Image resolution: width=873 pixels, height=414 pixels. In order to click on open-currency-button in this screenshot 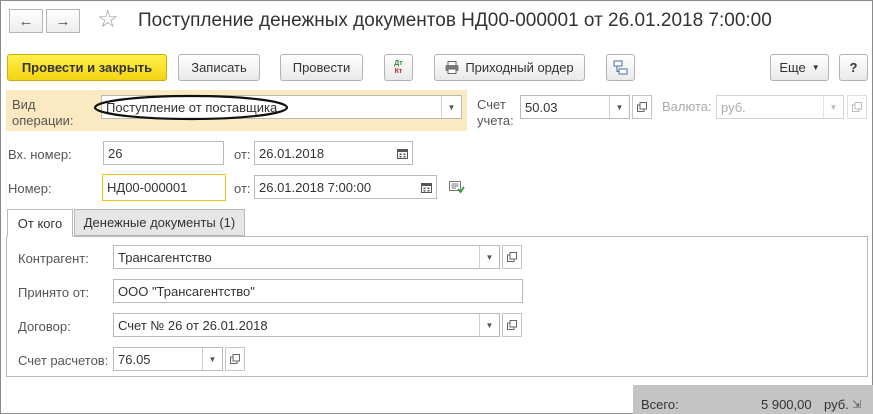, I will do `click(857, 107)`.